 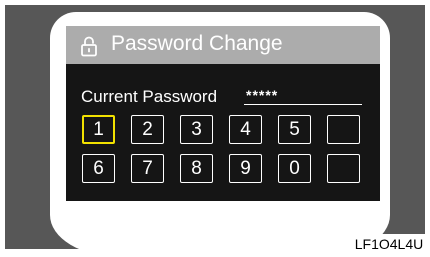 What do you see at coordinates (196, 168) in the screenshot?
I see `key-8: 8` at bounding box center [196, 168].